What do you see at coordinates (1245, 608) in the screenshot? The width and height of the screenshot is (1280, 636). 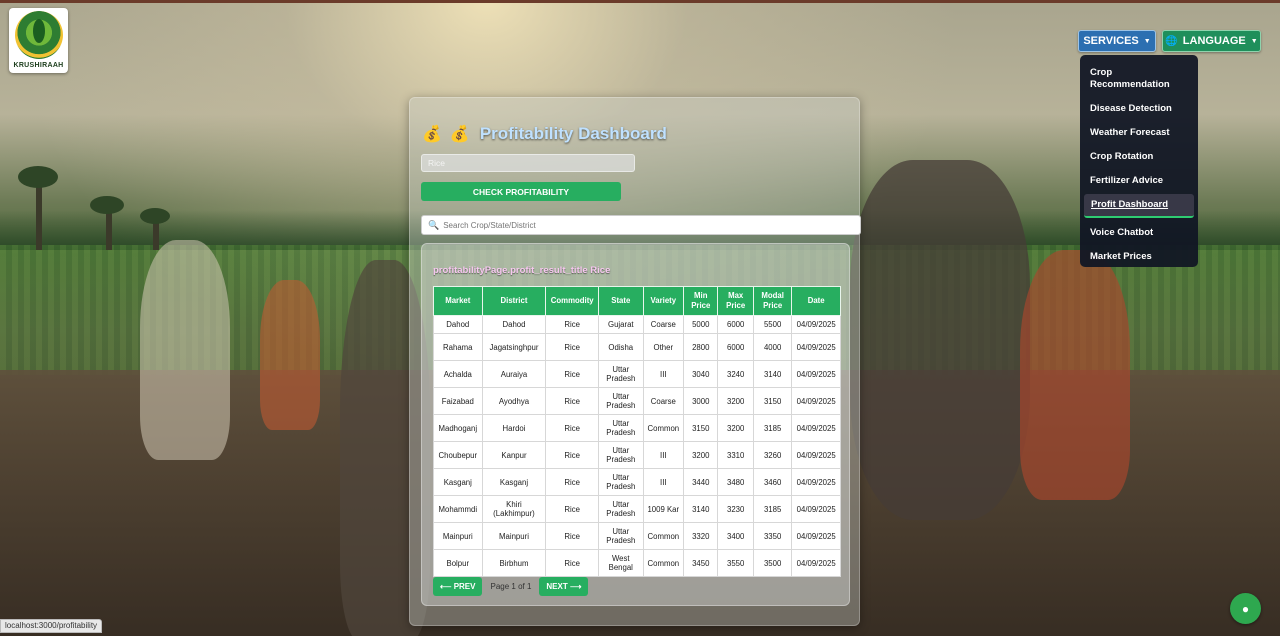 I see `chat-bubble-icon: ●` at bounding box center [1245, 608].